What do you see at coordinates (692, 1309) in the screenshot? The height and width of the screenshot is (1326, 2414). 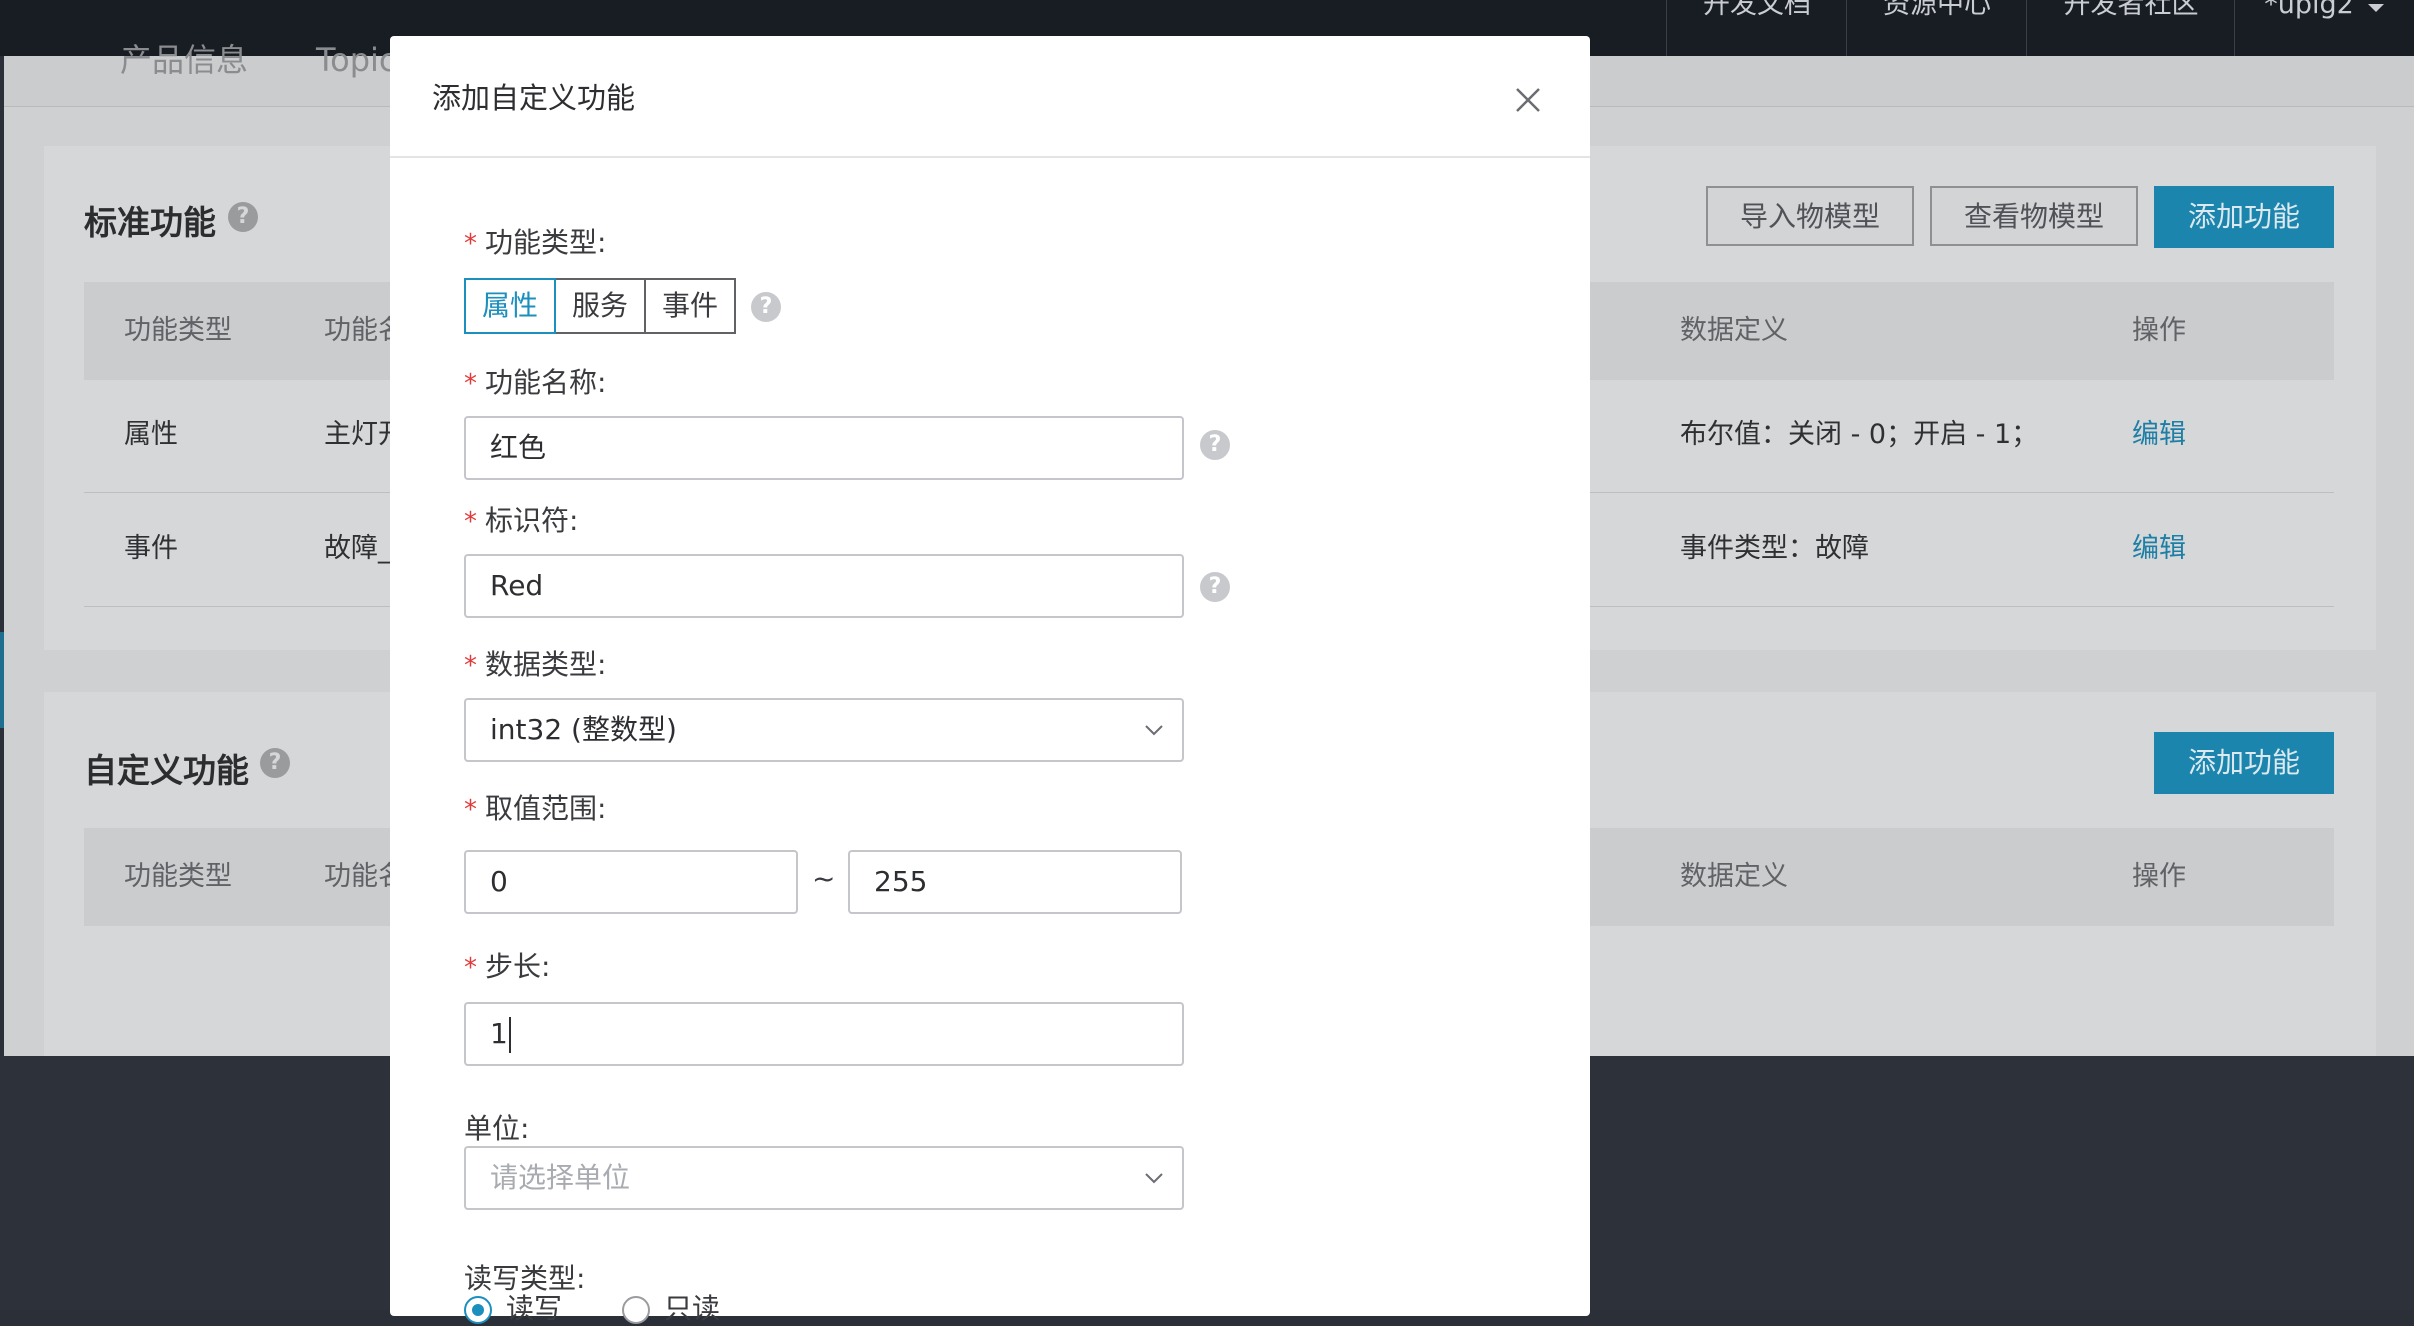 I see `rw-read-only-label: 只读` at bounding box center [692, 1309].